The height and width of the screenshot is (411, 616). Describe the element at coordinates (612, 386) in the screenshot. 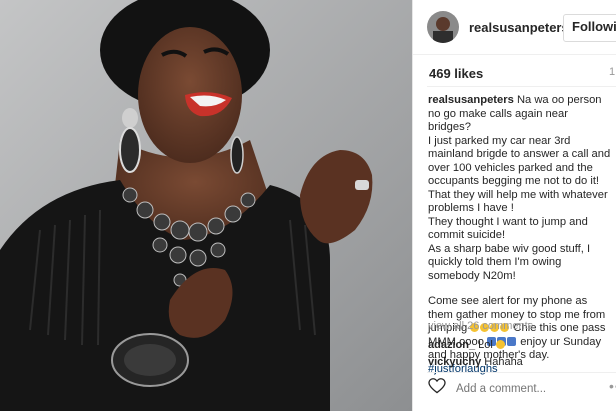

I see `more-options-icon: •••` at that location.